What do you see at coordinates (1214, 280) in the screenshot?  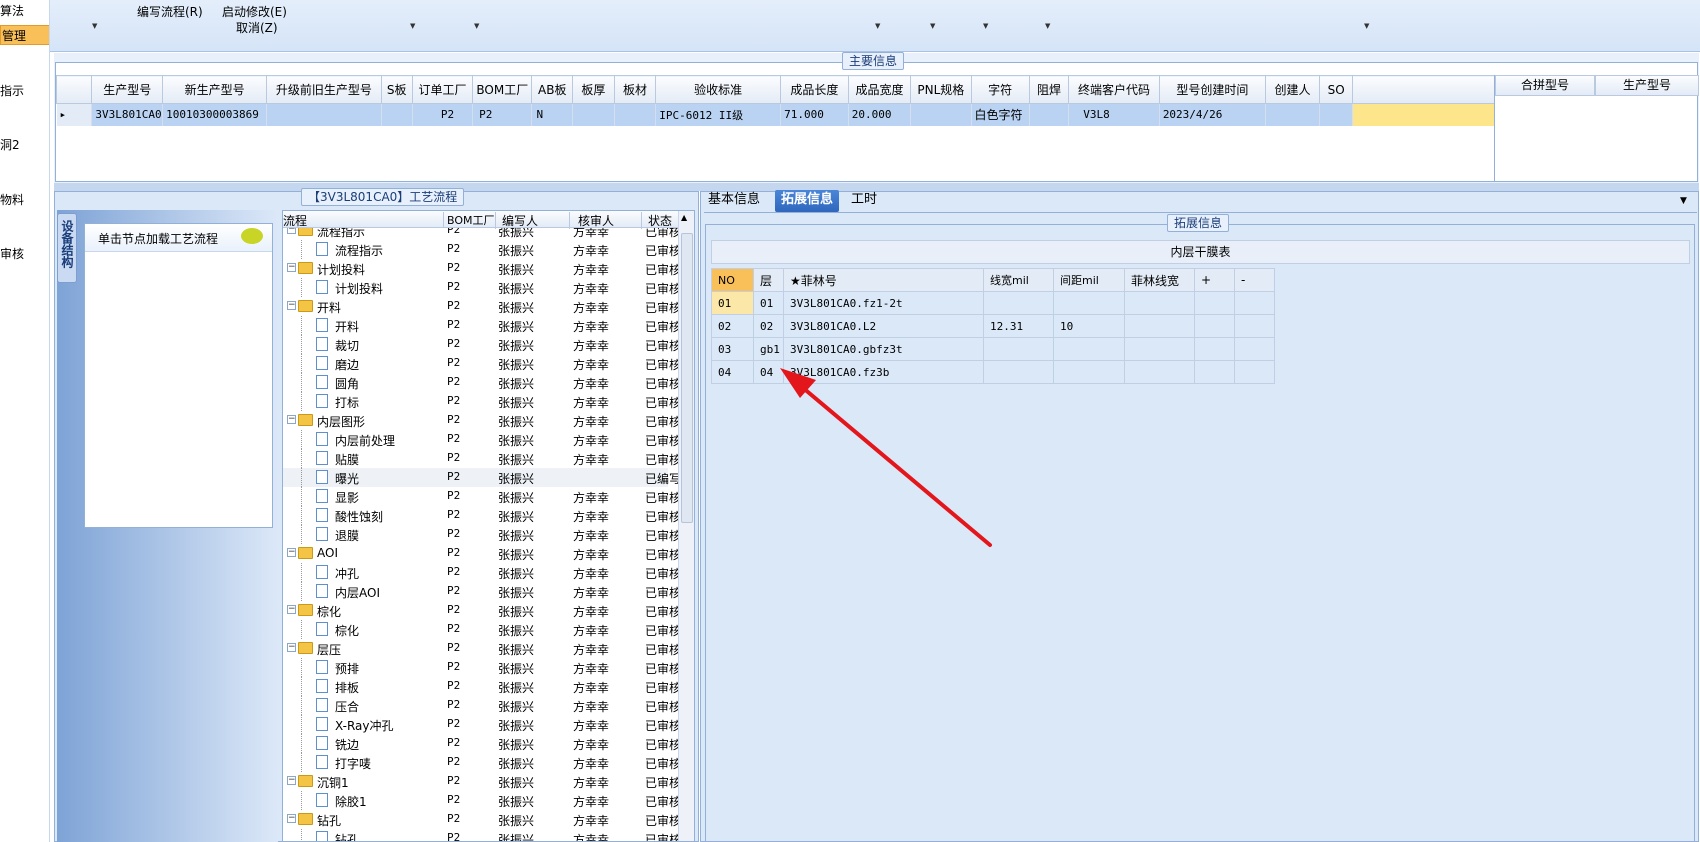 I see `add-column-button: +` at bounding box center [1214, 280].